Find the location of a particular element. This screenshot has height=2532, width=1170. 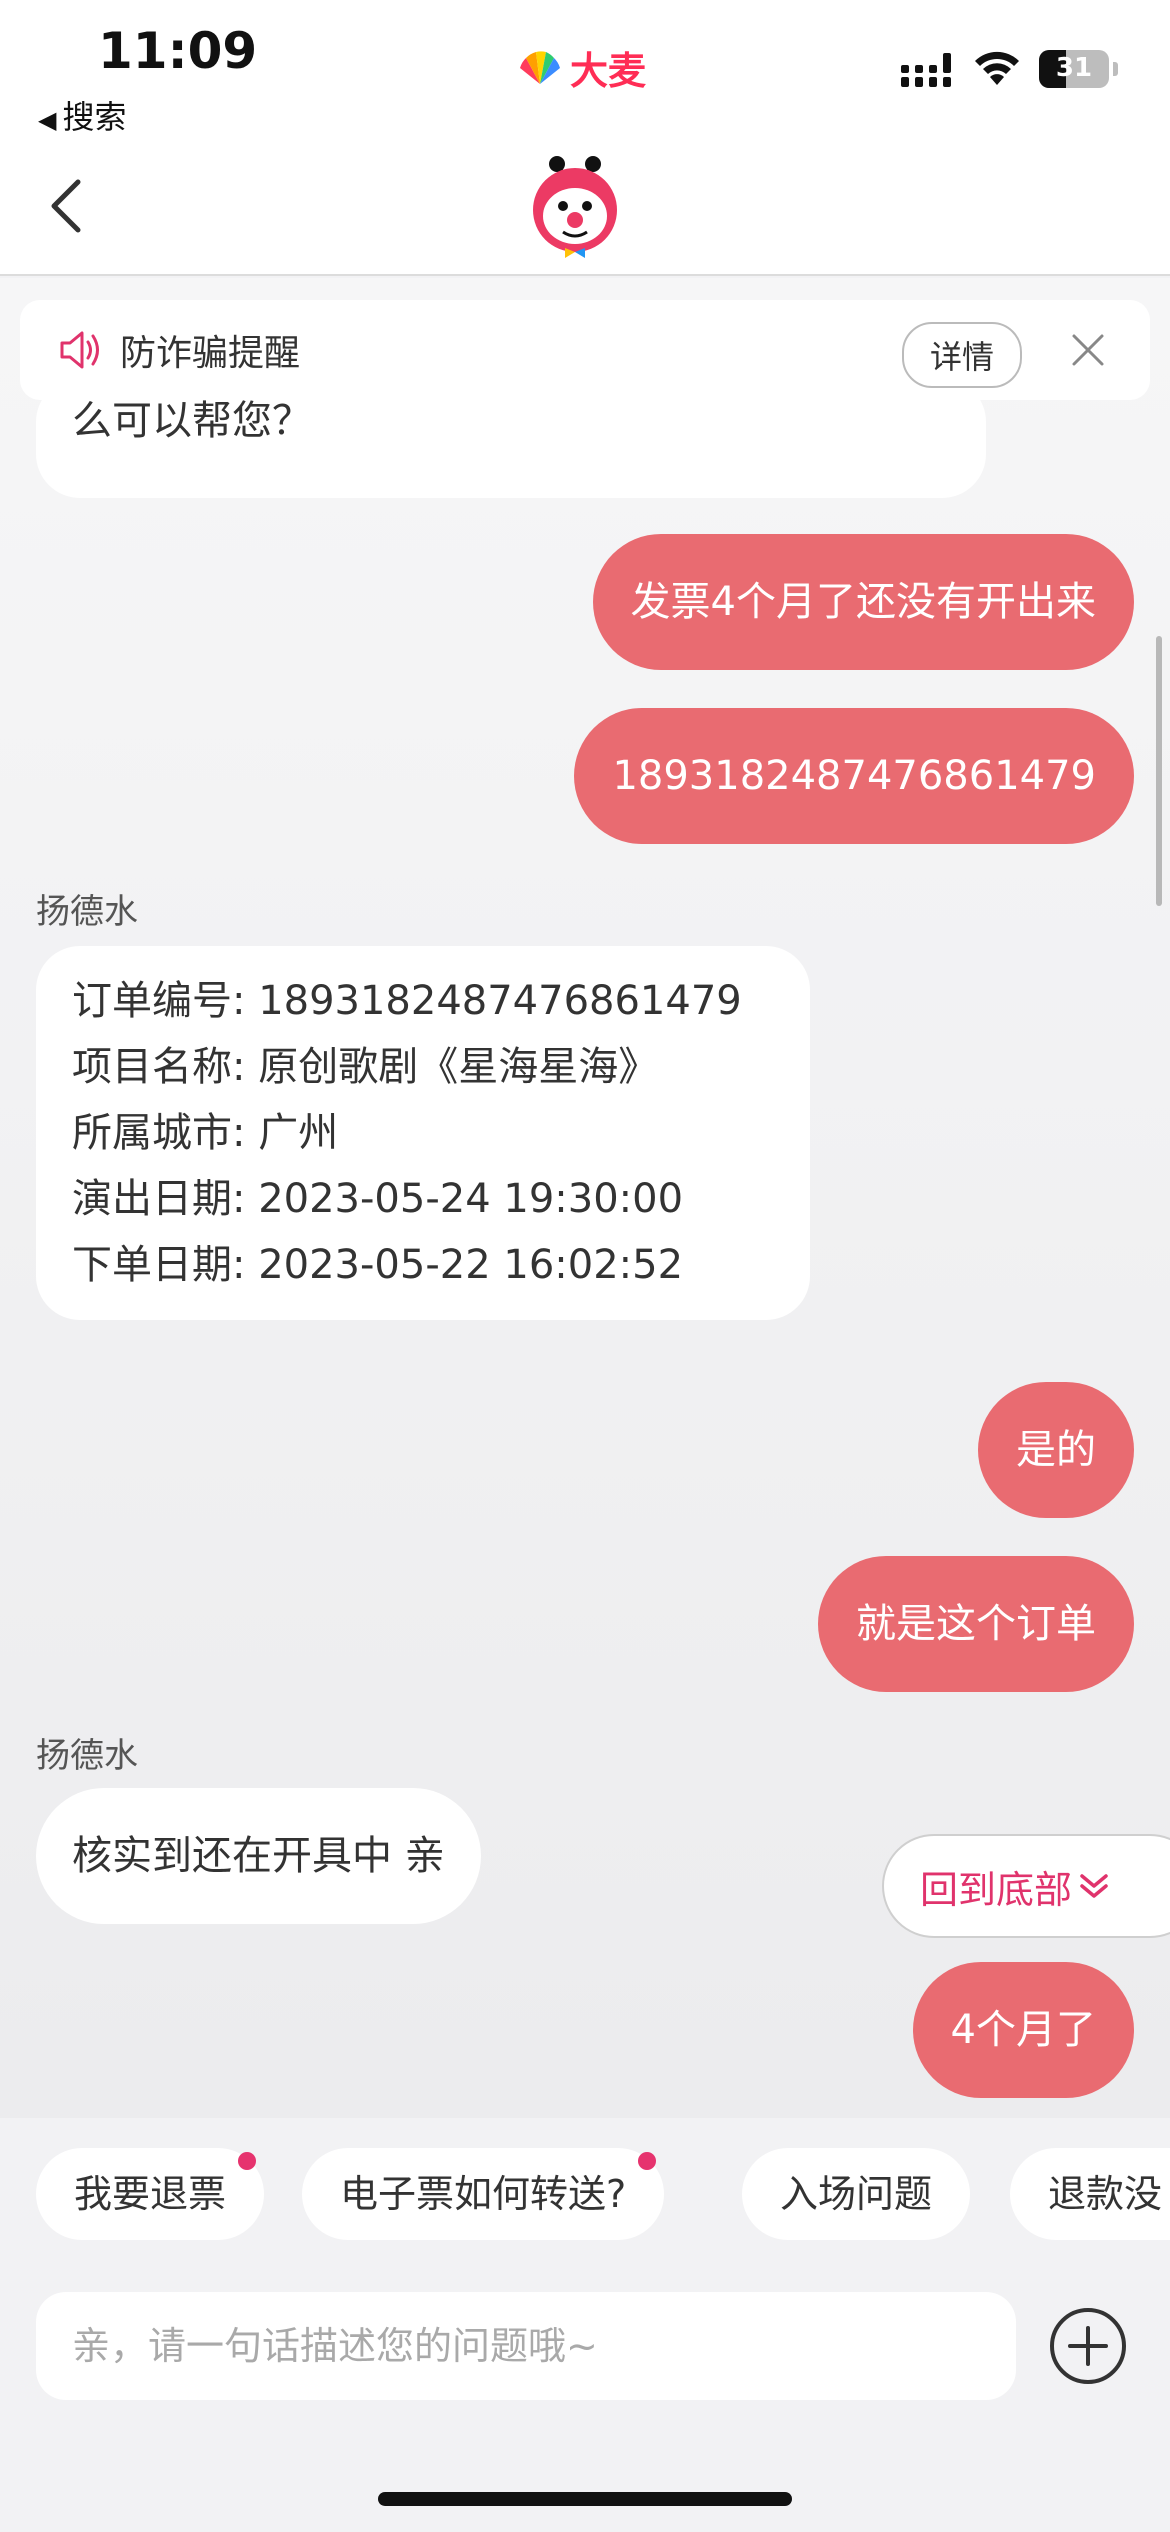

back-to-bottom-label: 回到底部 is located at coordinates (996, 1889).